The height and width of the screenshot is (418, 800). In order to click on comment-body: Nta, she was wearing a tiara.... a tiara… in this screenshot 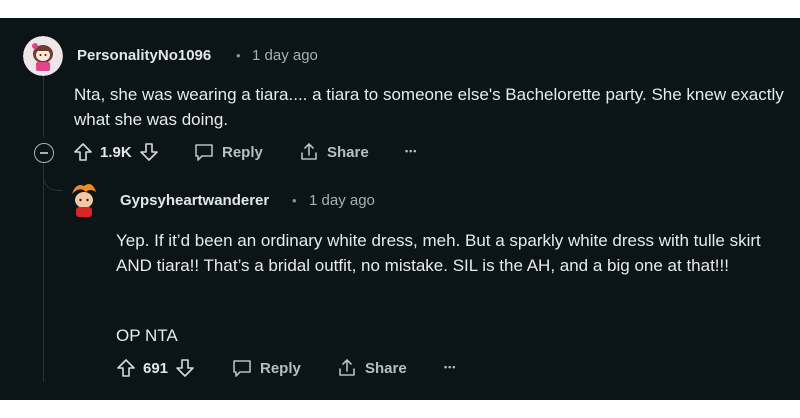, I will do `click(429, 107)`.